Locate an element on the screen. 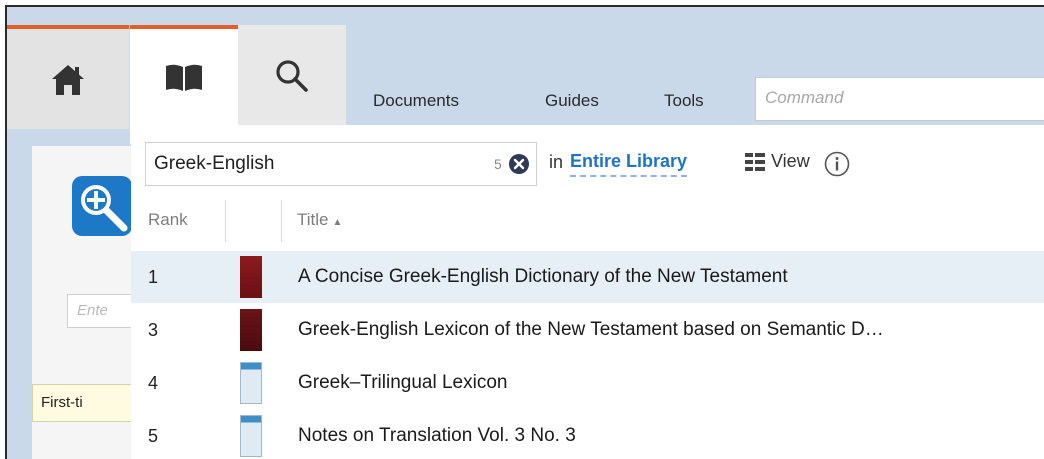 The image size is (1044, 459). row-rank: 4 is located at coordinates (153, 383).